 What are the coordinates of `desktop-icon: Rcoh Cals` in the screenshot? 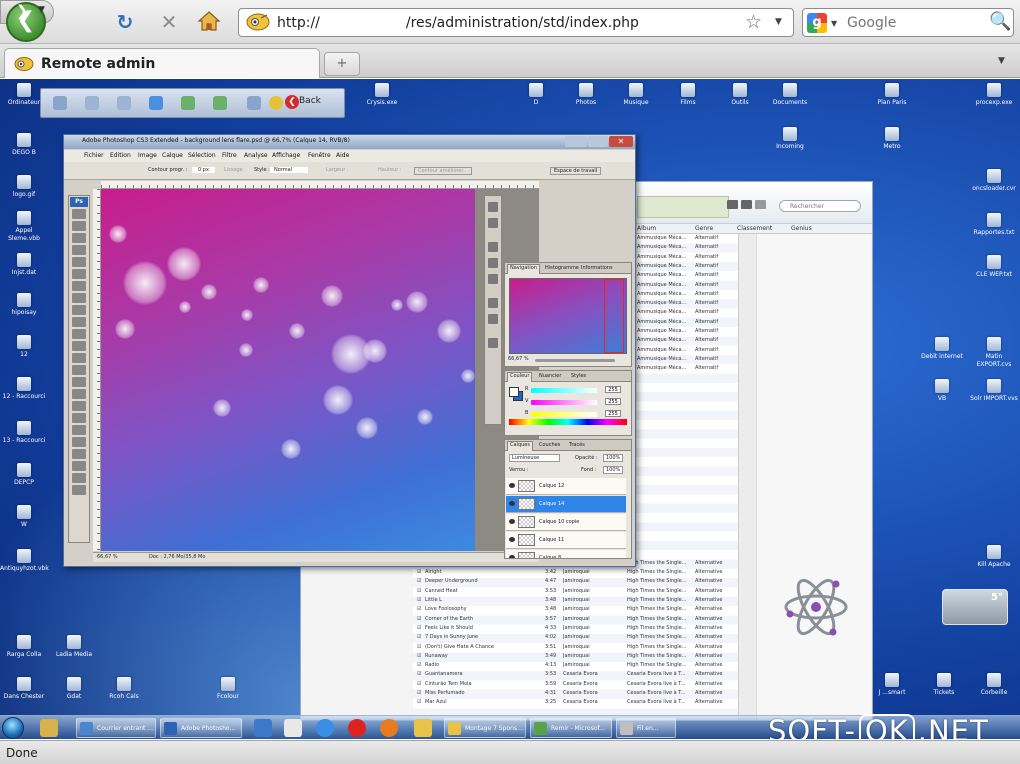 It's located at (124, 689).